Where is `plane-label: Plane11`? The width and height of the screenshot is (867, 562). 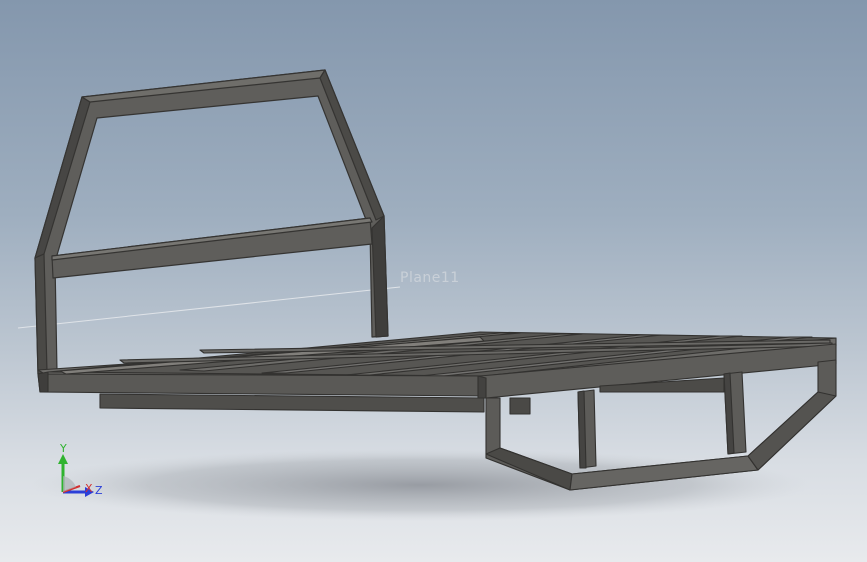 plane-label: Plane11 is located at coordinates (430, 278).